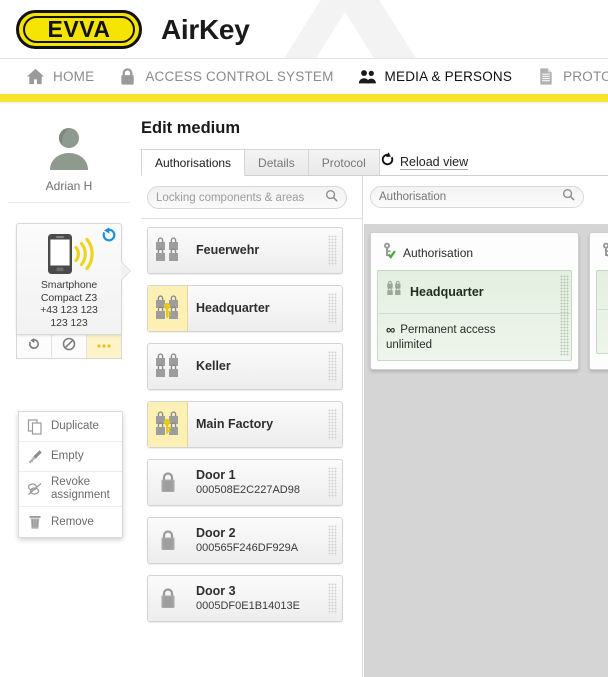 The width and height of the screenshot is (608, 677). What do you see at coordinates (572, 76) in the screenshot?
I see `nav-item-protocols: PROTOCOLS` at bounding box center [572, 76].